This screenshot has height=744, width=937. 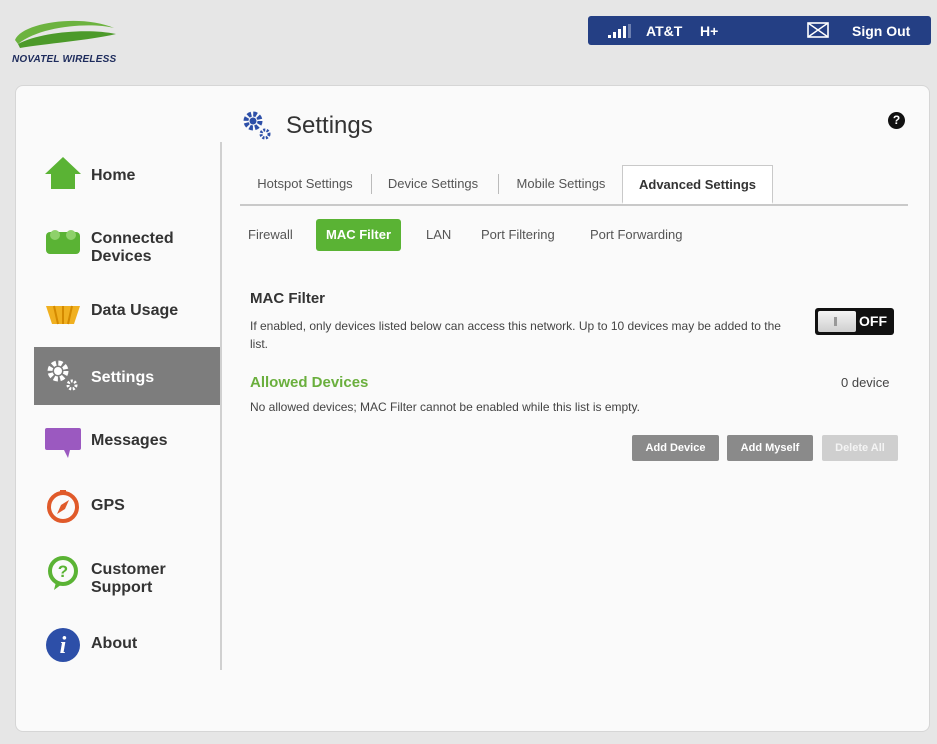 I want to click on carrier-name: AT&T, so click(x=664, y=31).